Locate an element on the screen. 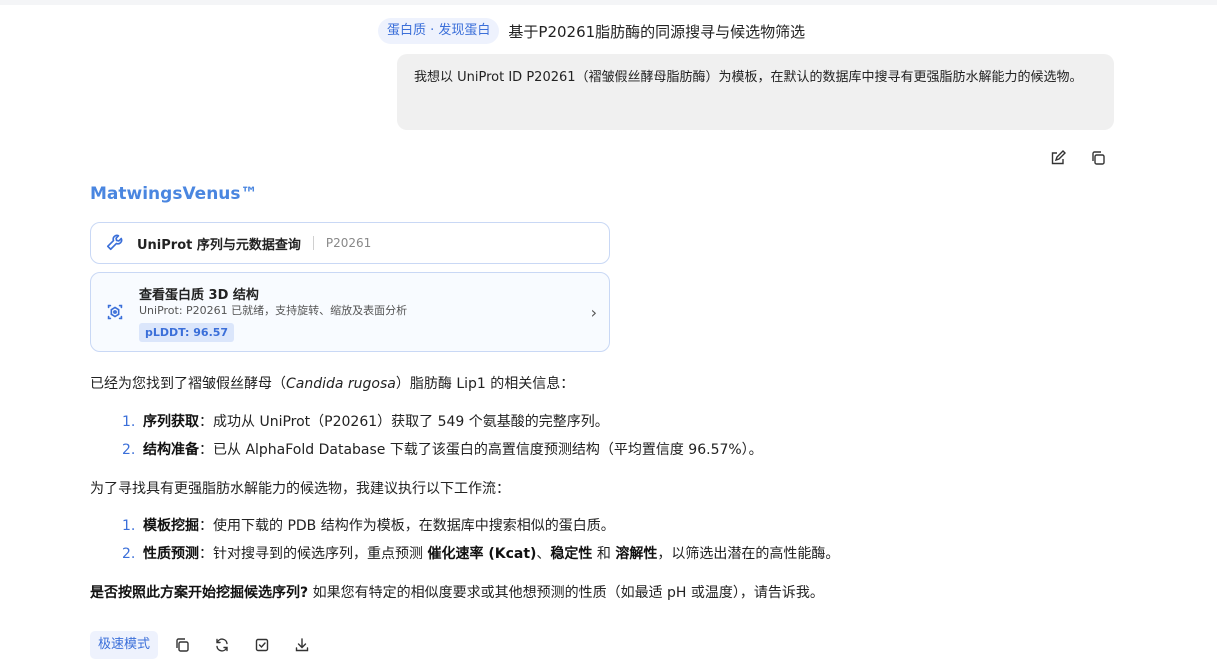 Image resolution: width=1217 pixels, height=660 pixels. edit-check-icon is located at coordinates (262, 645).